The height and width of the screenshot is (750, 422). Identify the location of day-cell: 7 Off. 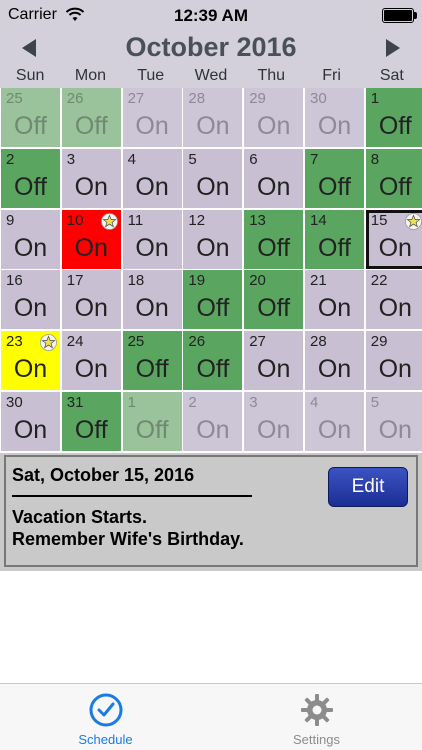
(334, 178).